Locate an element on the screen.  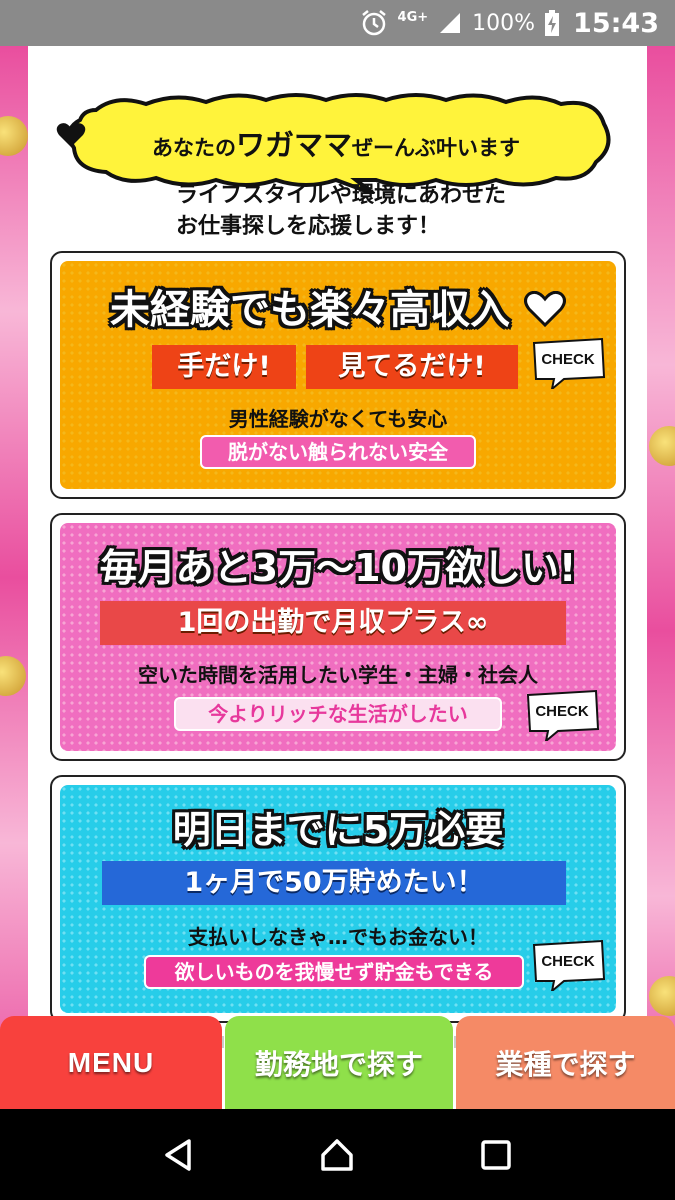
recent-apps-icon is located at coordinates (496, 1155).